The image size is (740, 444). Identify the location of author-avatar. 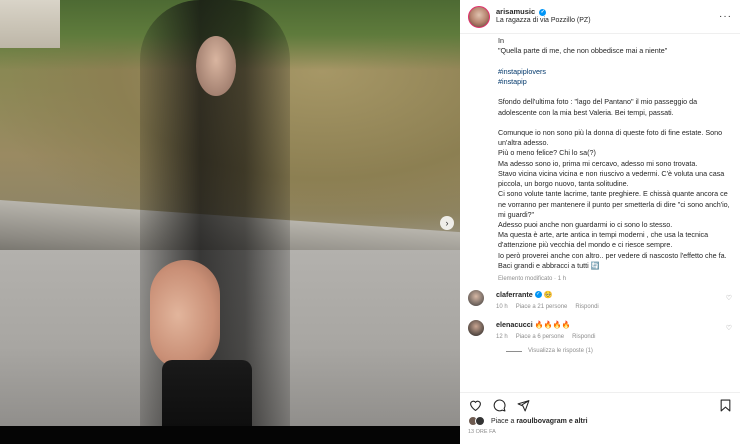
(479, 16).